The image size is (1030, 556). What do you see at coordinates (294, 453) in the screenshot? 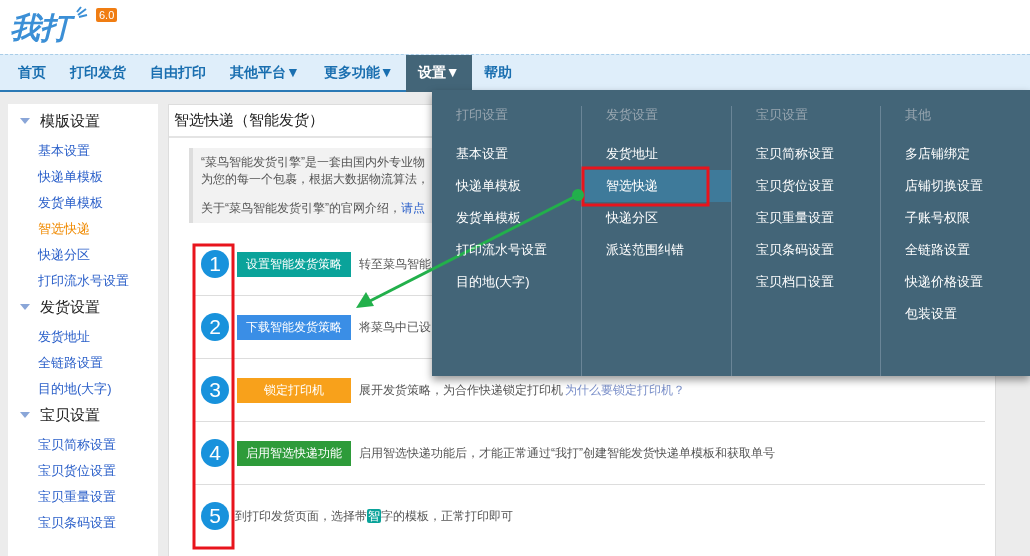
I see `step-button: 启用智选快递功能` at bounding box center [294, 453].